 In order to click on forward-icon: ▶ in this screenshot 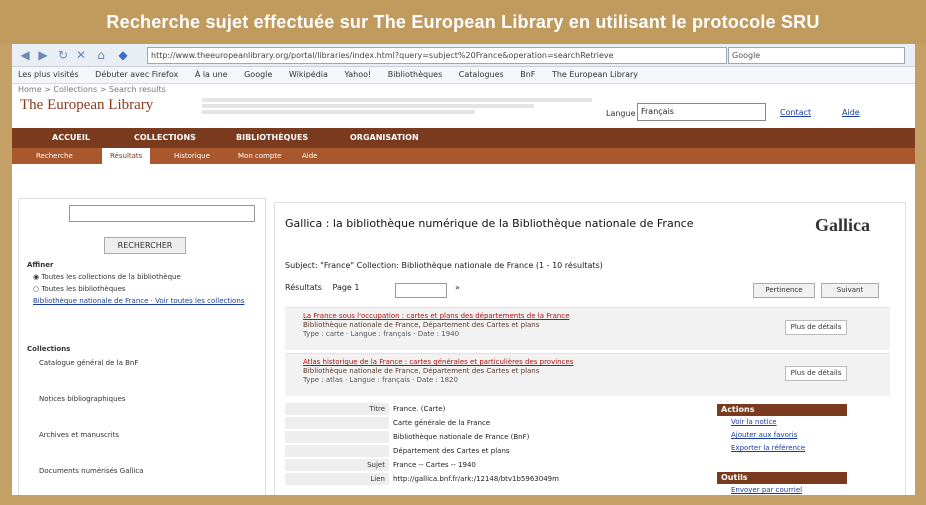, I will do `click(43, 55)`.